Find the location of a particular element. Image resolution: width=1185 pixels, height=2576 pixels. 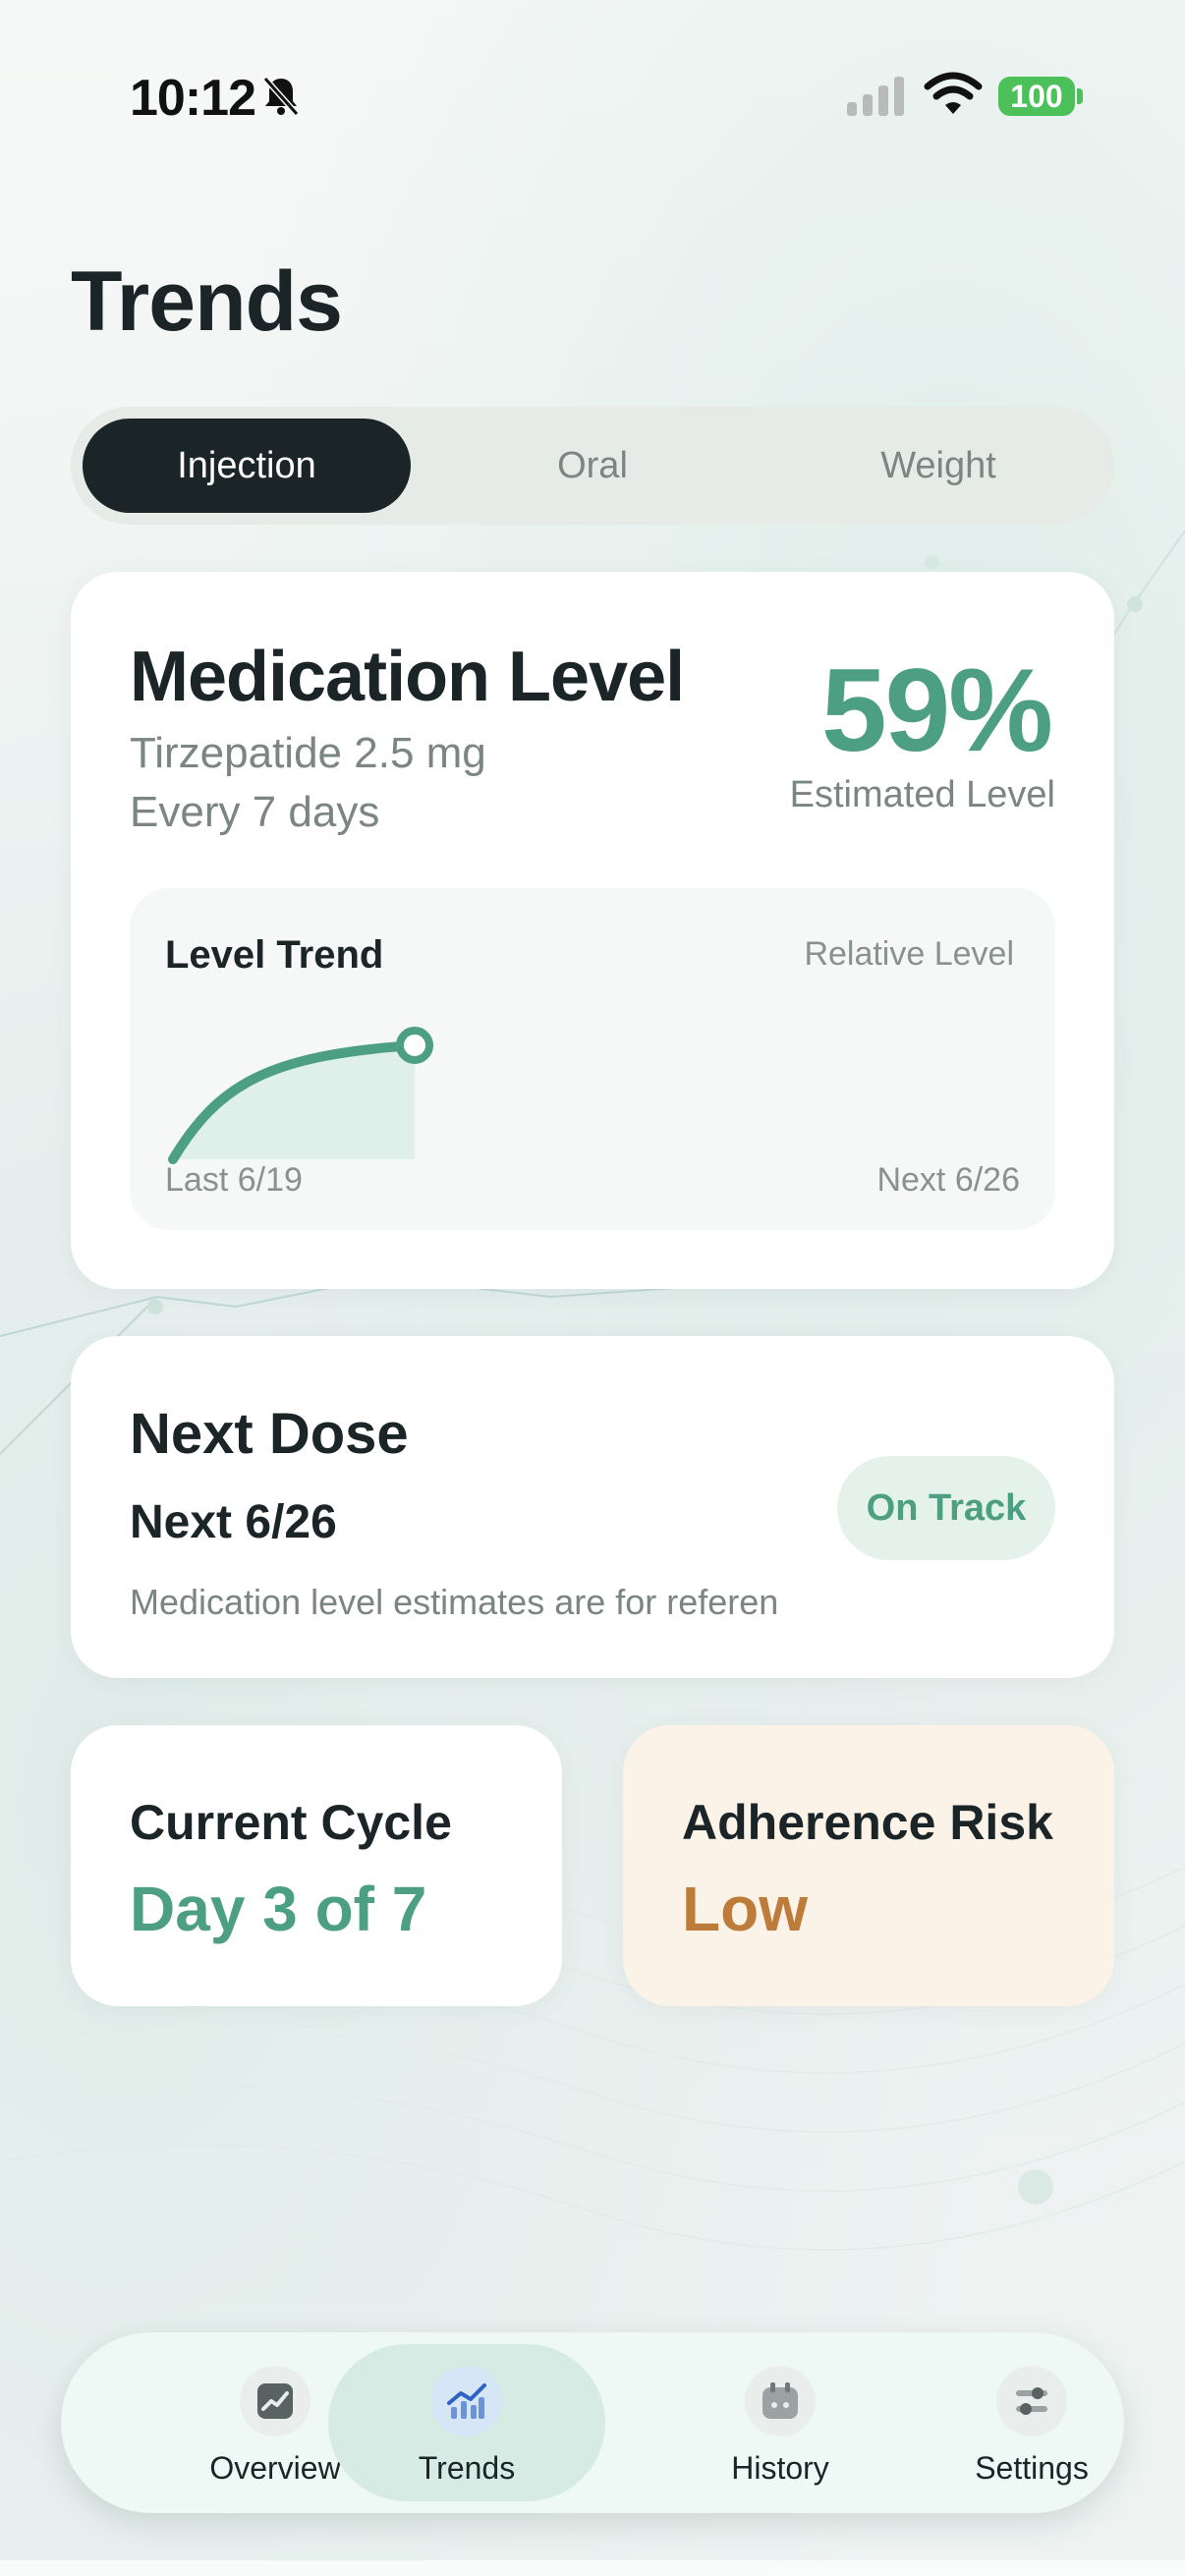

status-time: 10:12 is located at coordinates (193, 98).